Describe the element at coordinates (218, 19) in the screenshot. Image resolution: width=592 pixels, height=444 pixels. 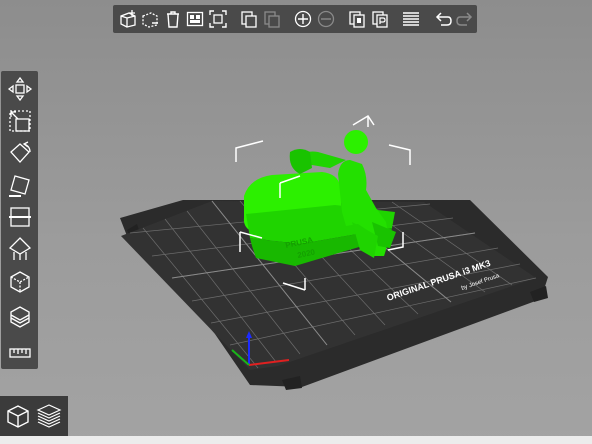
I see `split-objects-icon` at that location.